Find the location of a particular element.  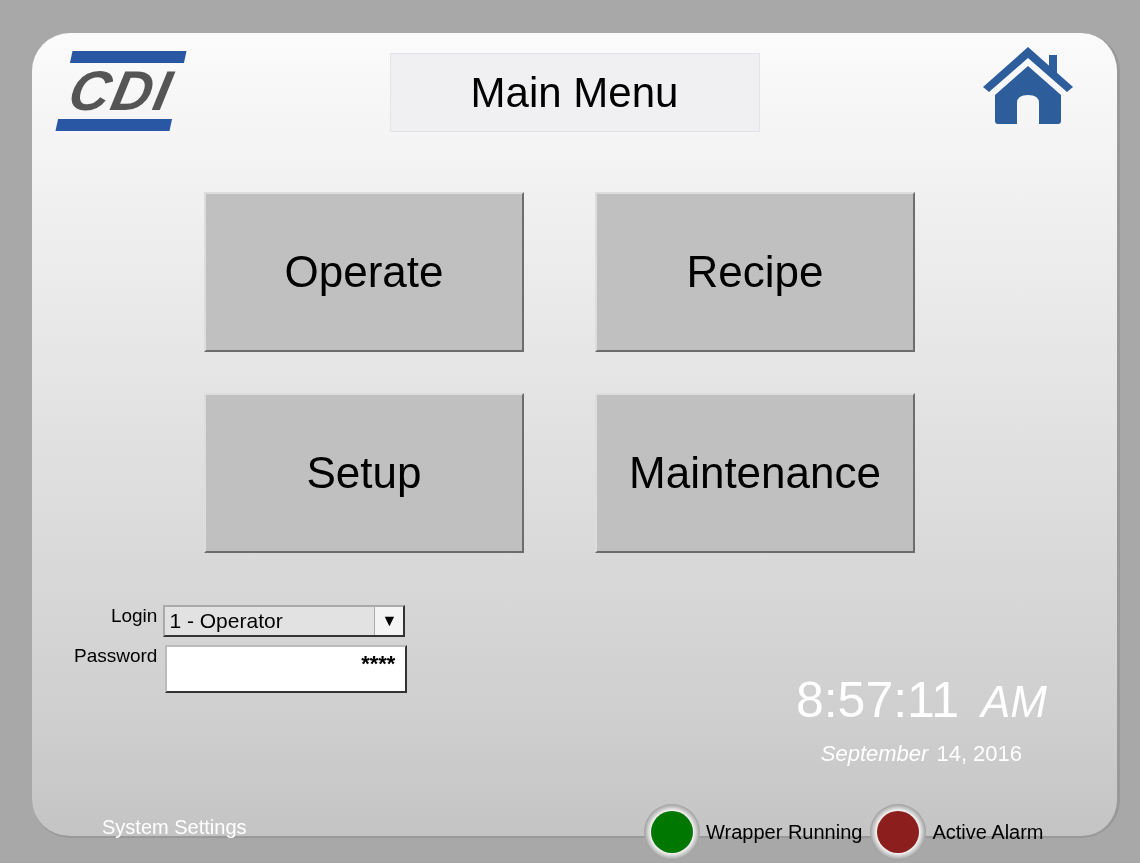

password-field: **** is located at coordinates (286, 669).